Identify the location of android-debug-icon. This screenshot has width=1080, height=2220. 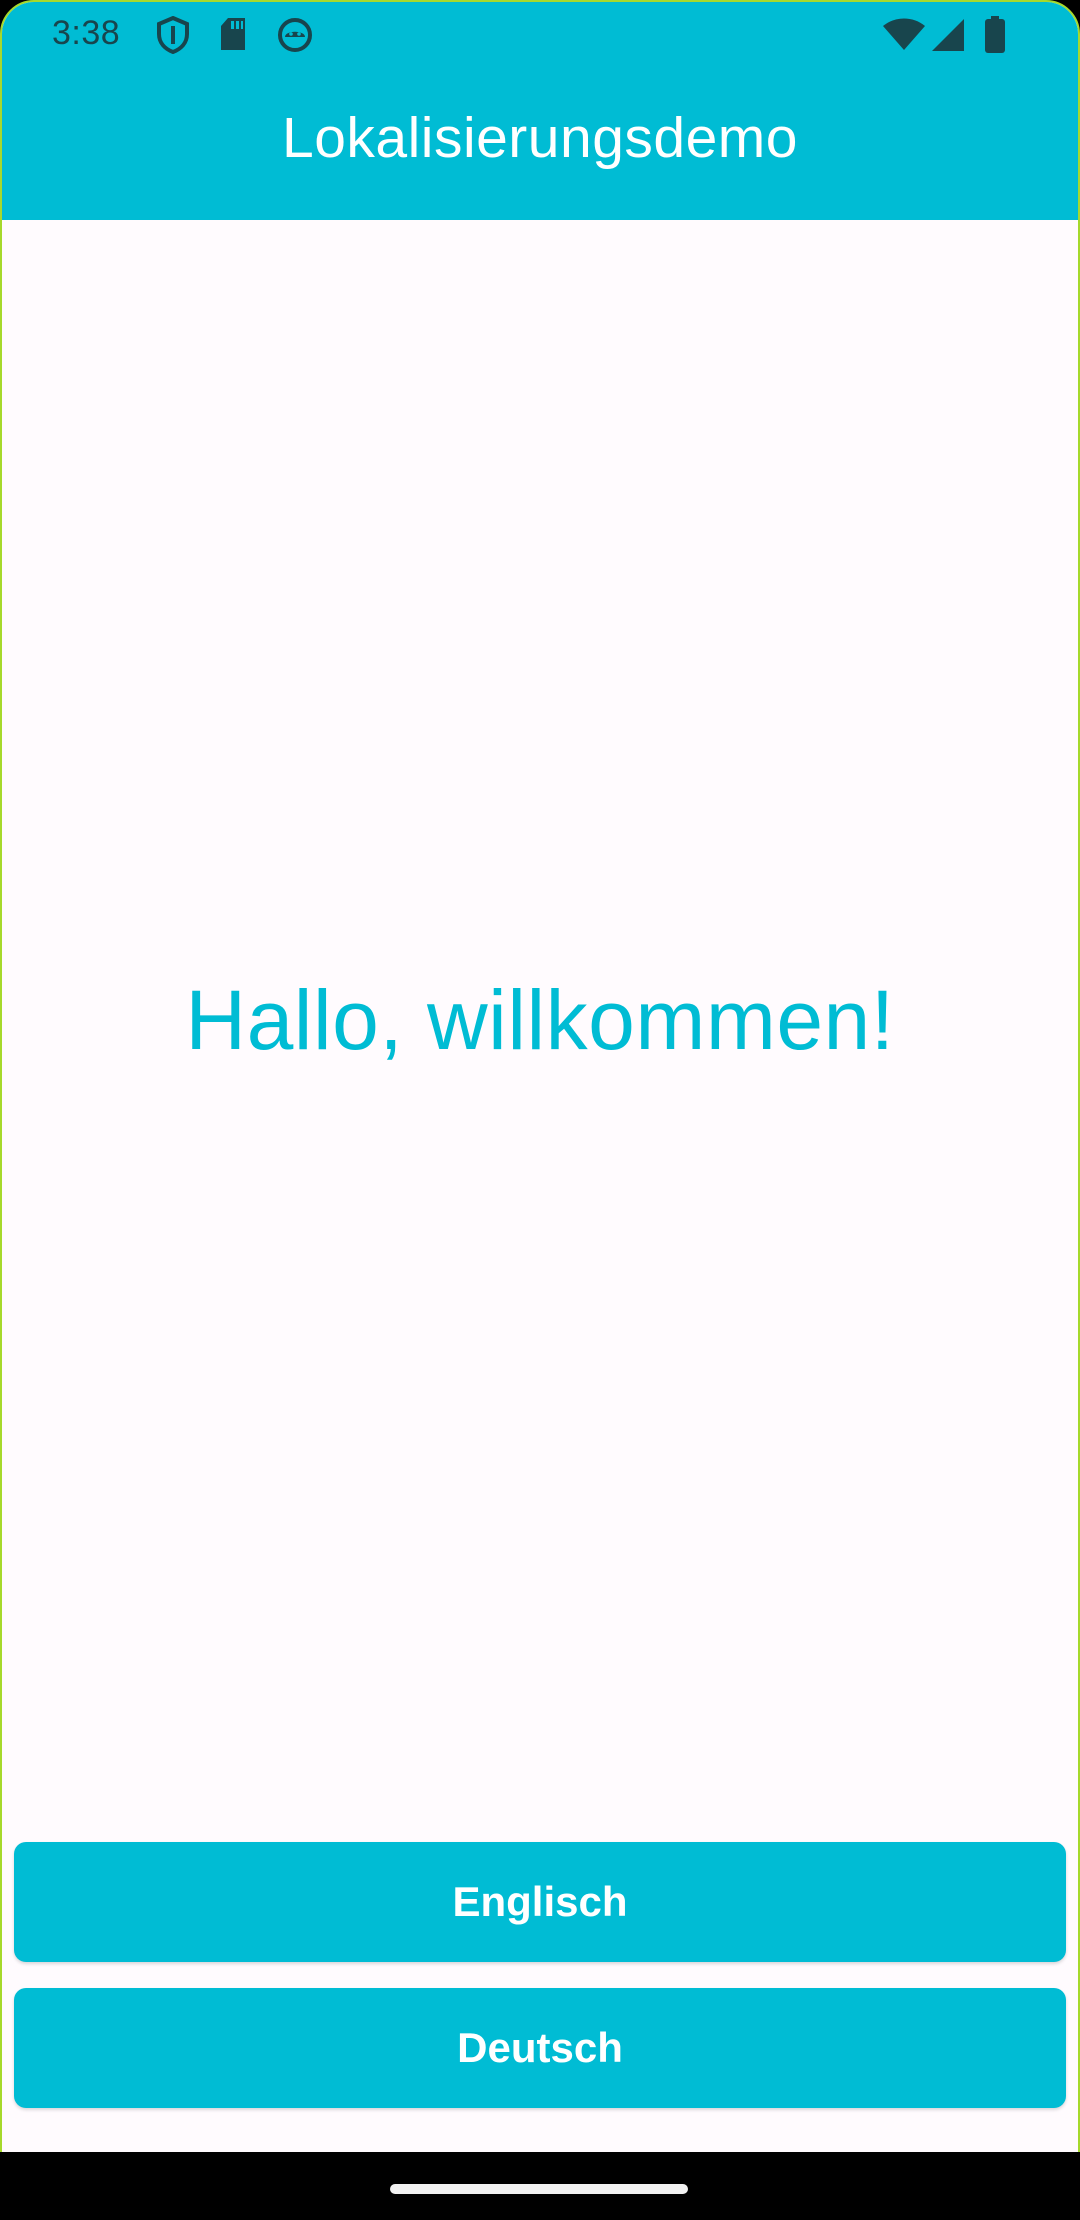
(295, 37).